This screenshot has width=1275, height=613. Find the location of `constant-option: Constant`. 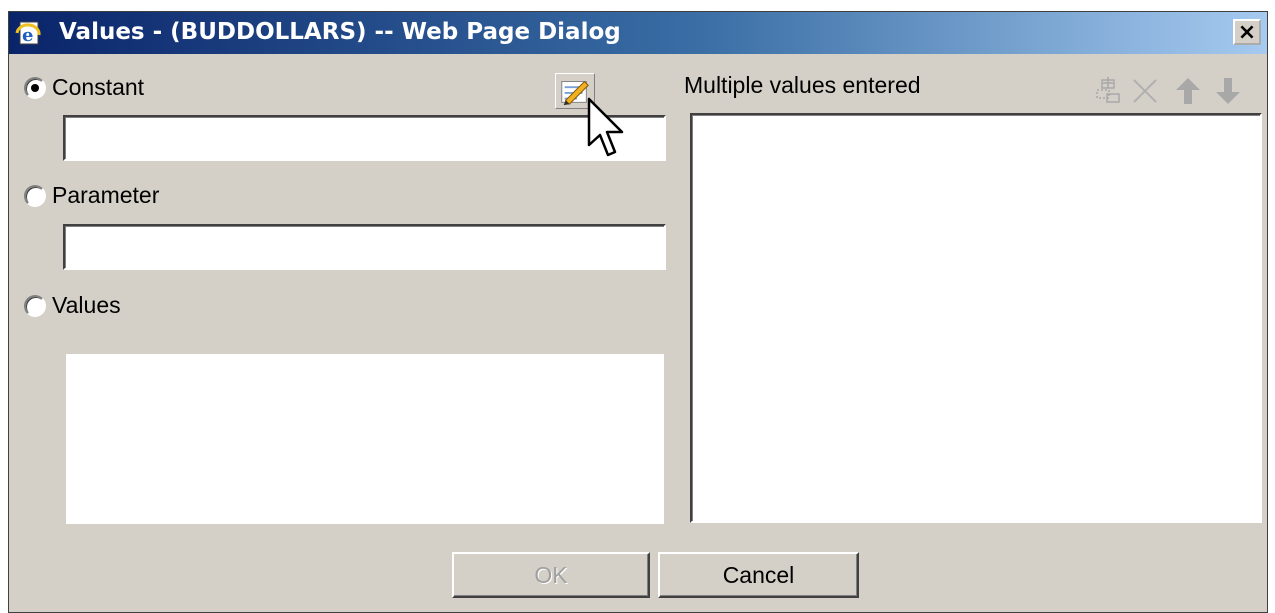

constant-option: Constant is located at coordinates (84, 87).